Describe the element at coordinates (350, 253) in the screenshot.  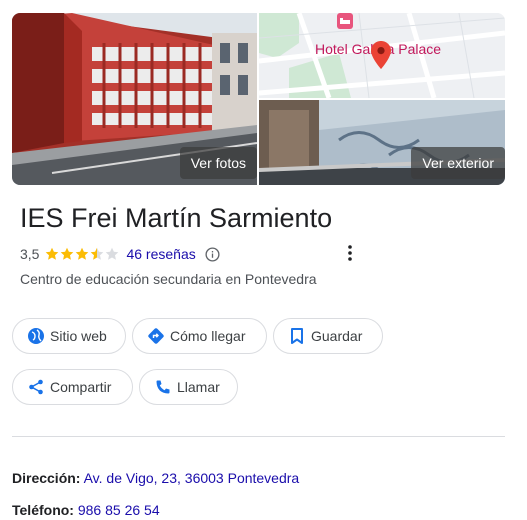
I see `more-options-icon` at that location.